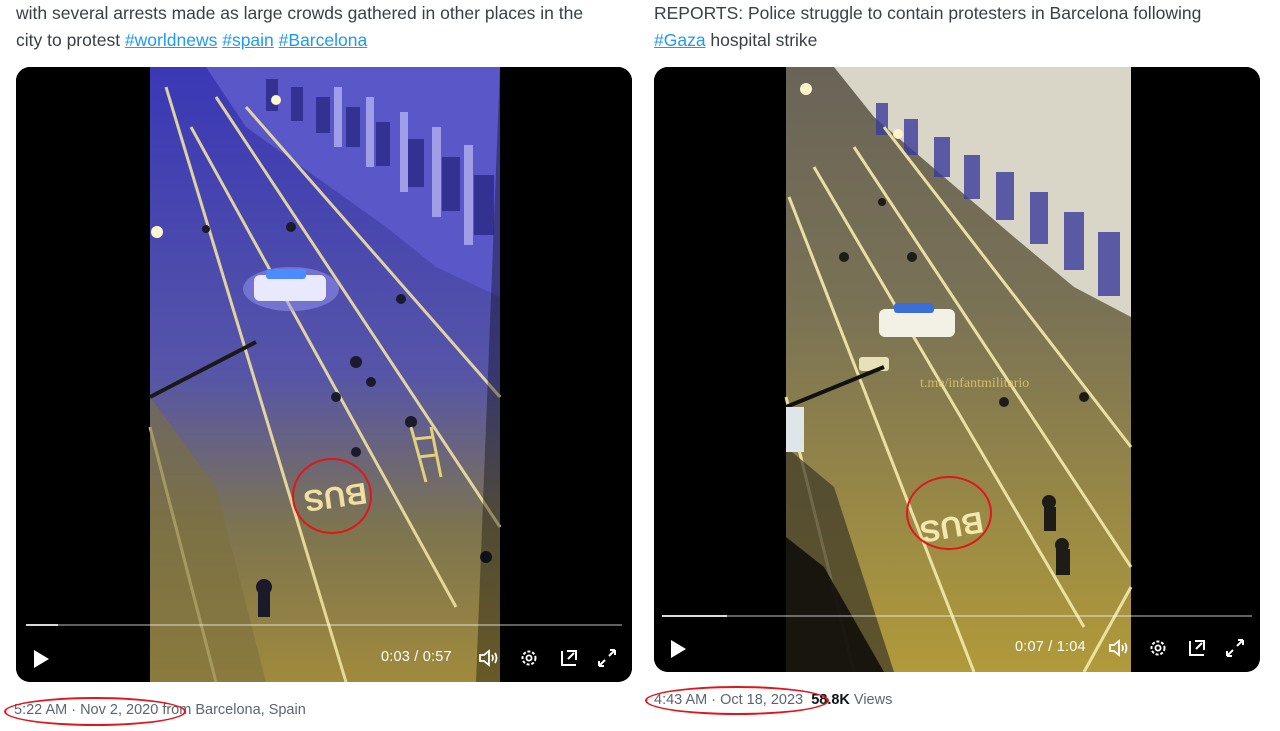  What do you see at coordinates (332, 496) in the screenshot?
I see `left-bus-highlight-circle` at bounding box center [332, 496].